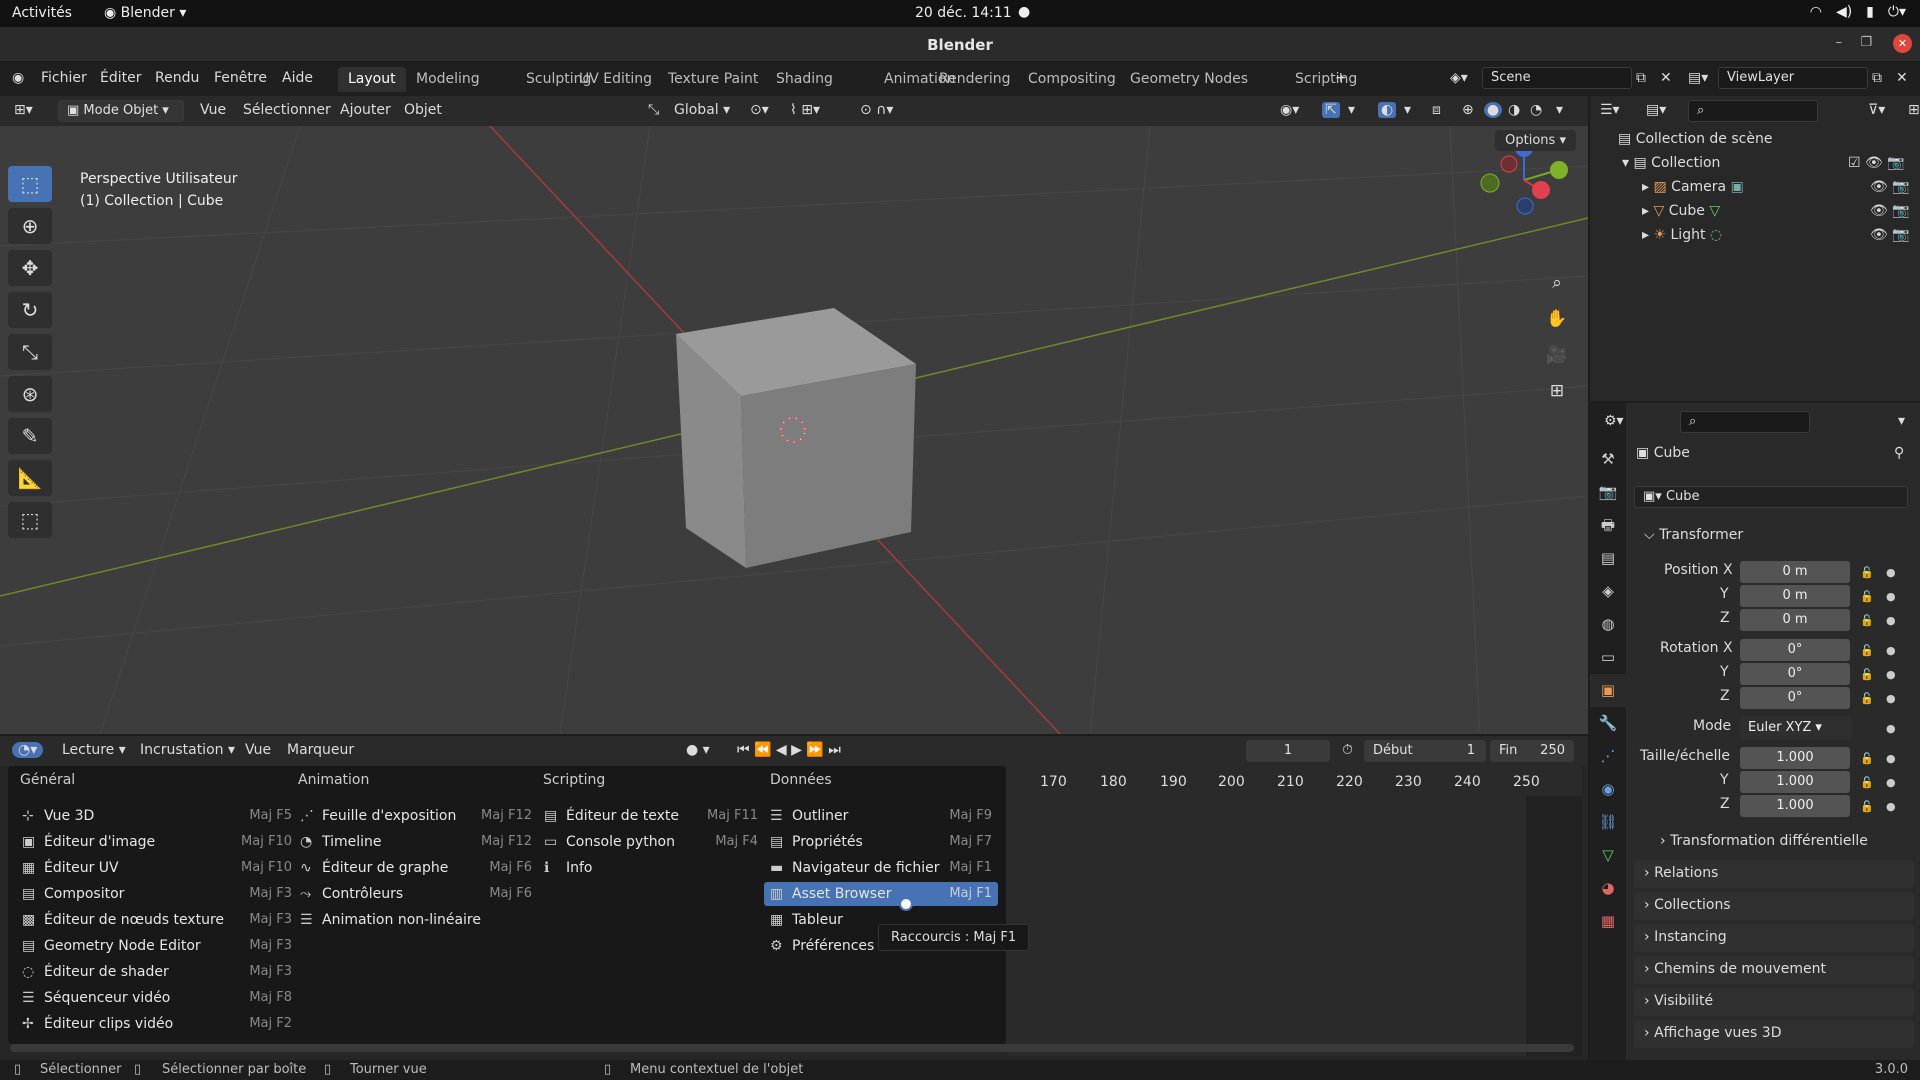  What do you see at coordinates (1608, 657) in the screenshot?
I see `collection-tab-icon: ▭` at bounding box center [1608, 657].